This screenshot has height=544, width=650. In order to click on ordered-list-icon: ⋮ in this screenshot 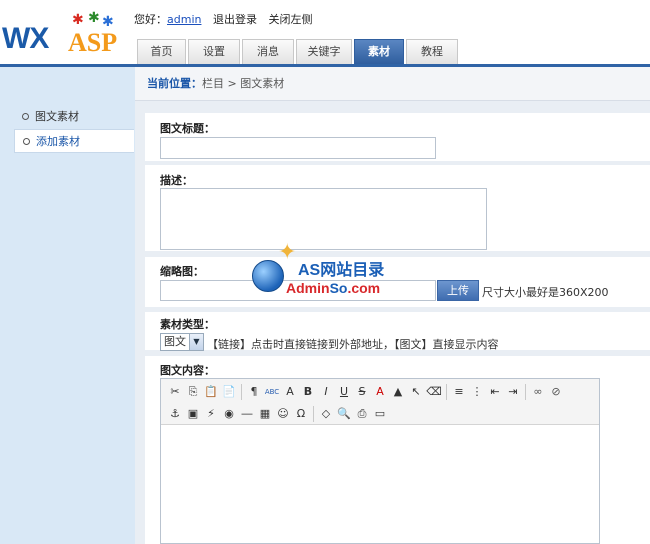, I will do `click(477, 392)`.